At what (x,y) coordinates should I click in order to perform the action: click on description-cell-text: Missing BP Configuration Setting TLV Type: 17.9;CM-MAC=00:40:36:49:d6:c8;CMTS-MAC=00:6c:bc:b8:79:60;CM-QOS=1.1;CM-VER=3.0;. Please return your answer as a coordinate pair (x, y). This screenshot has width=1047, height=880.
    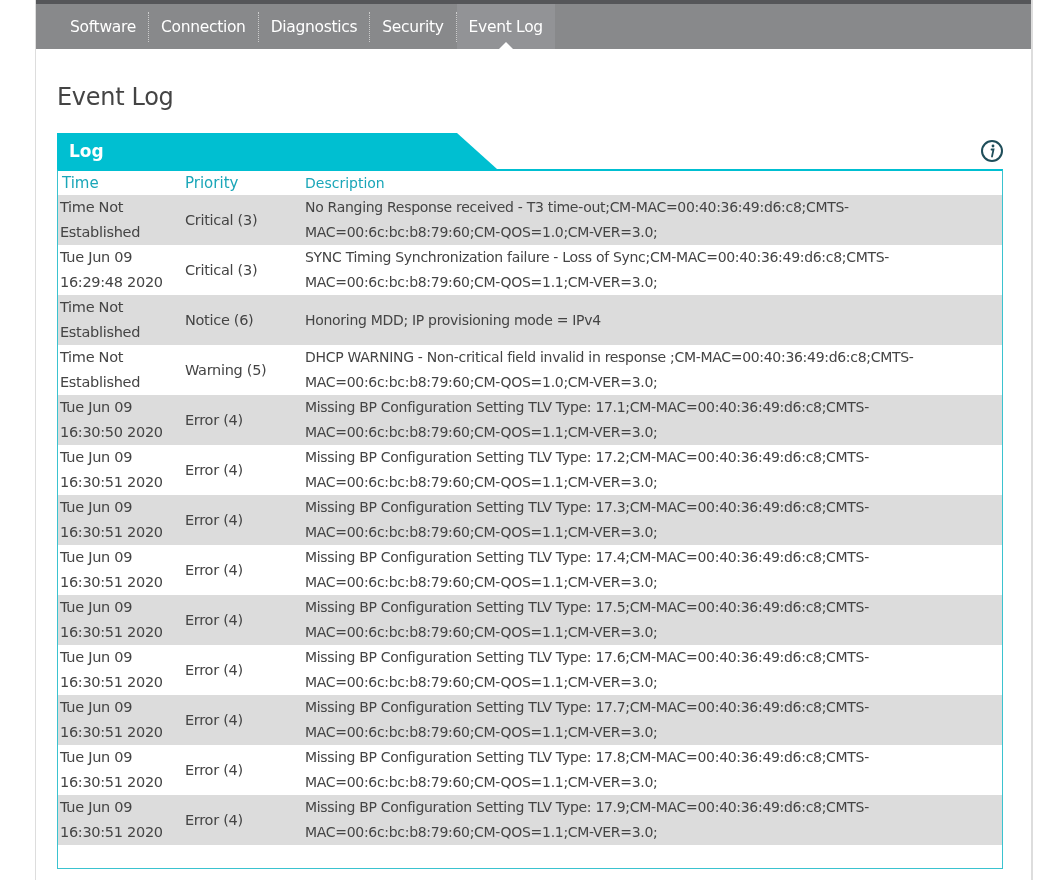
    Looking at the image, I should click on (587, 820).